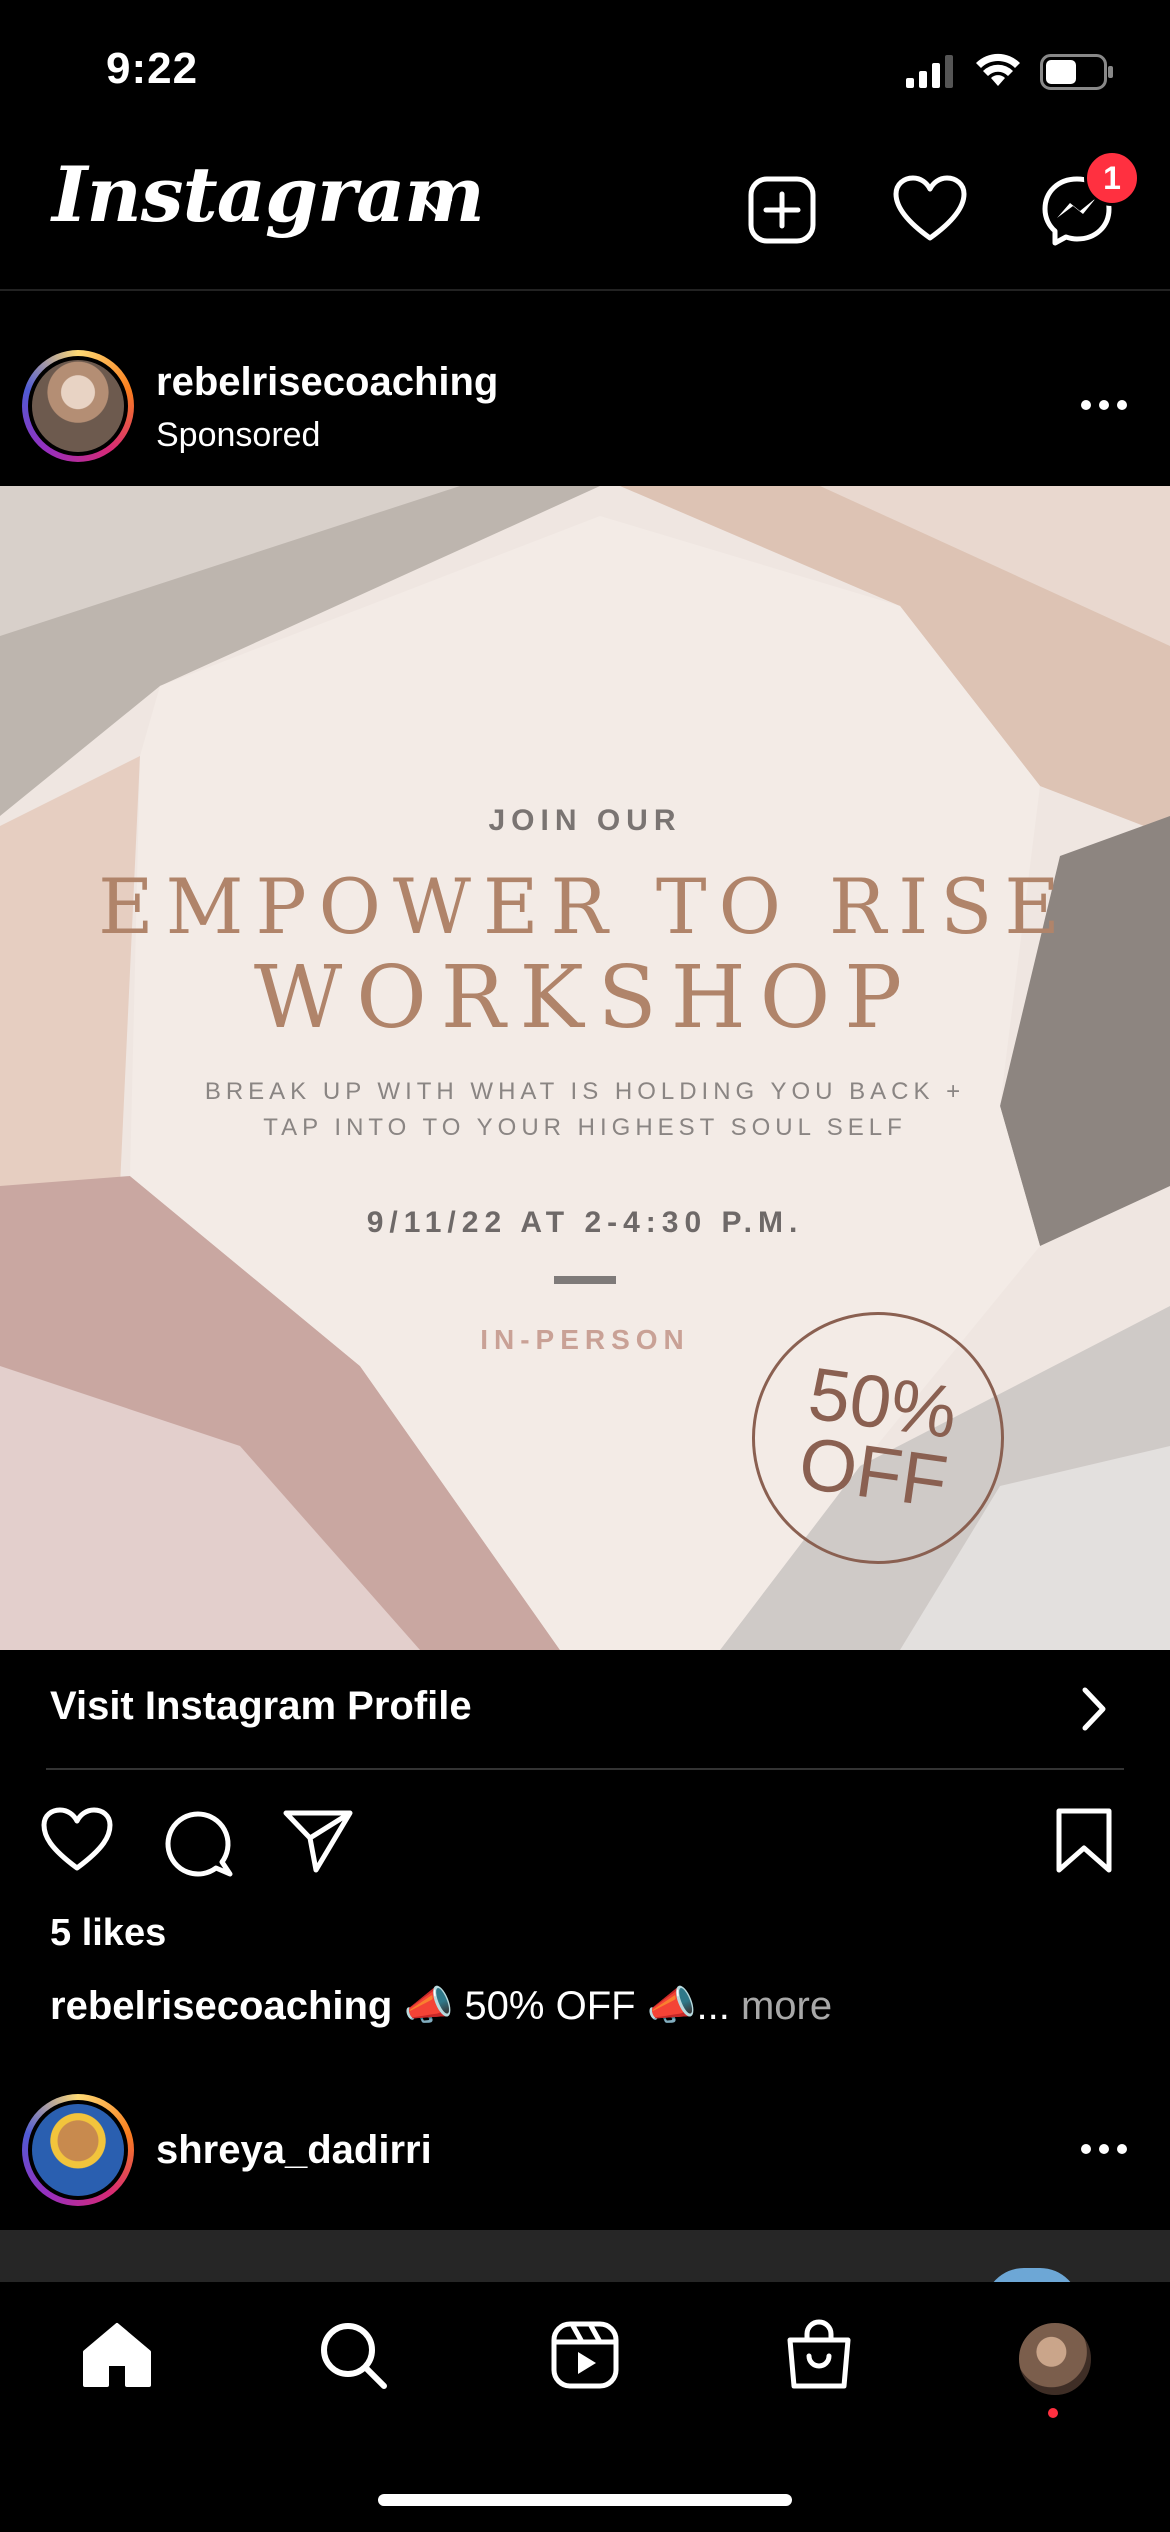 This screenshot has height=2532, width=1170. I want to click on like-icon, so click(77, 1842).